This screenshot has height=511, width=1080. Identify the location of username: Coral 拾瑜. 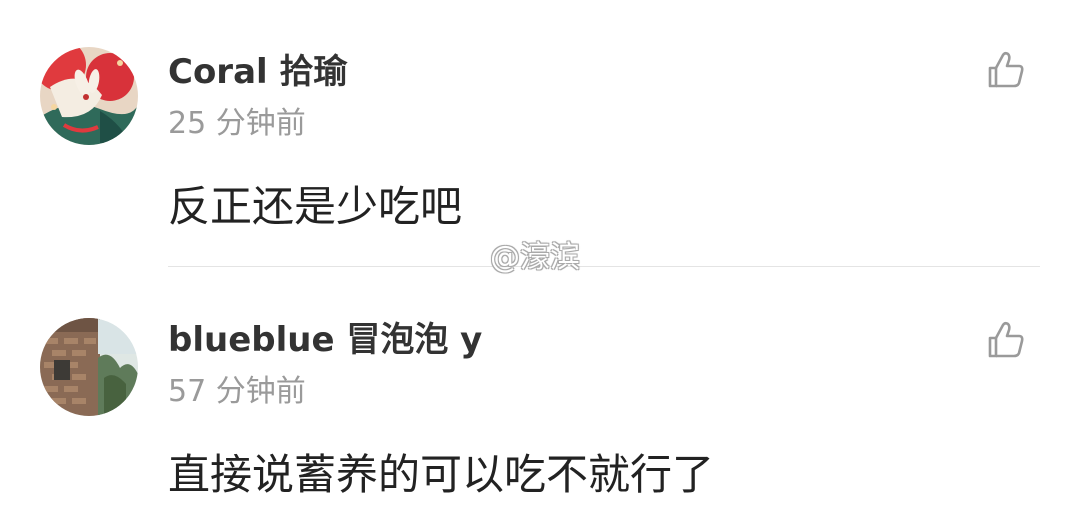
(258, 72).